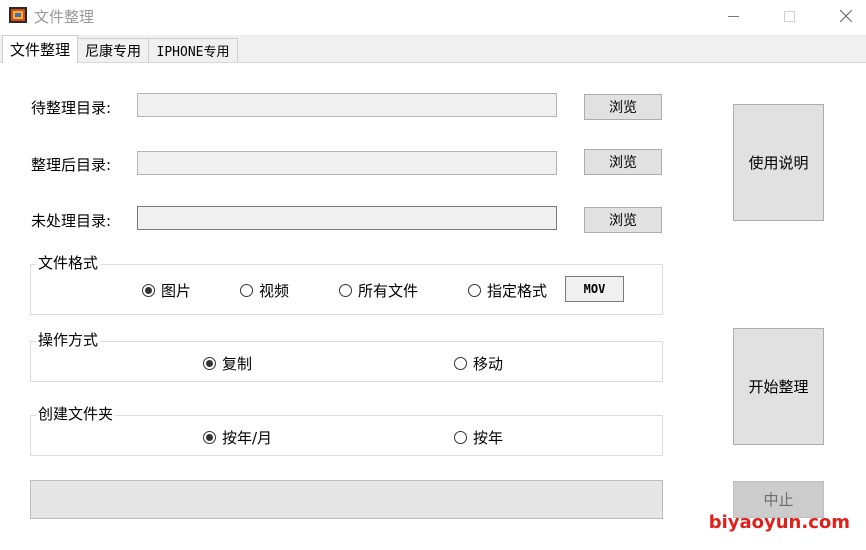  I want to click on unprocessed-dir-input, so click(347, 218).